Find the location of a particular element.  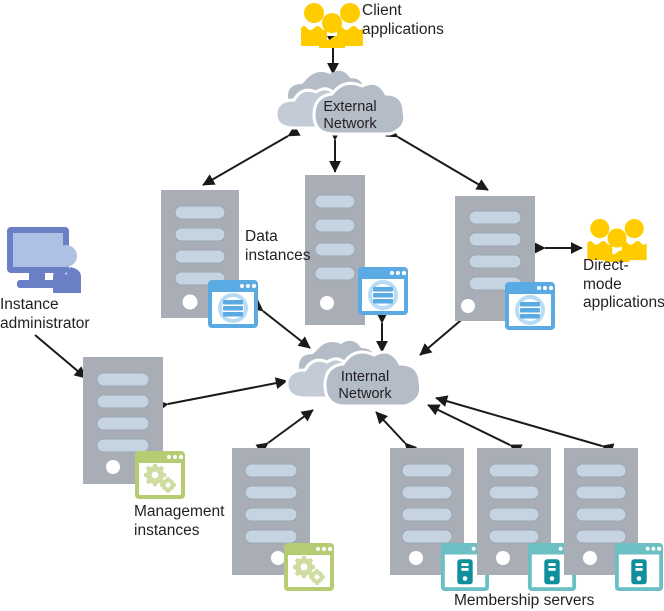

data-instances-label: Data instances is located at coordinates (278, 246).